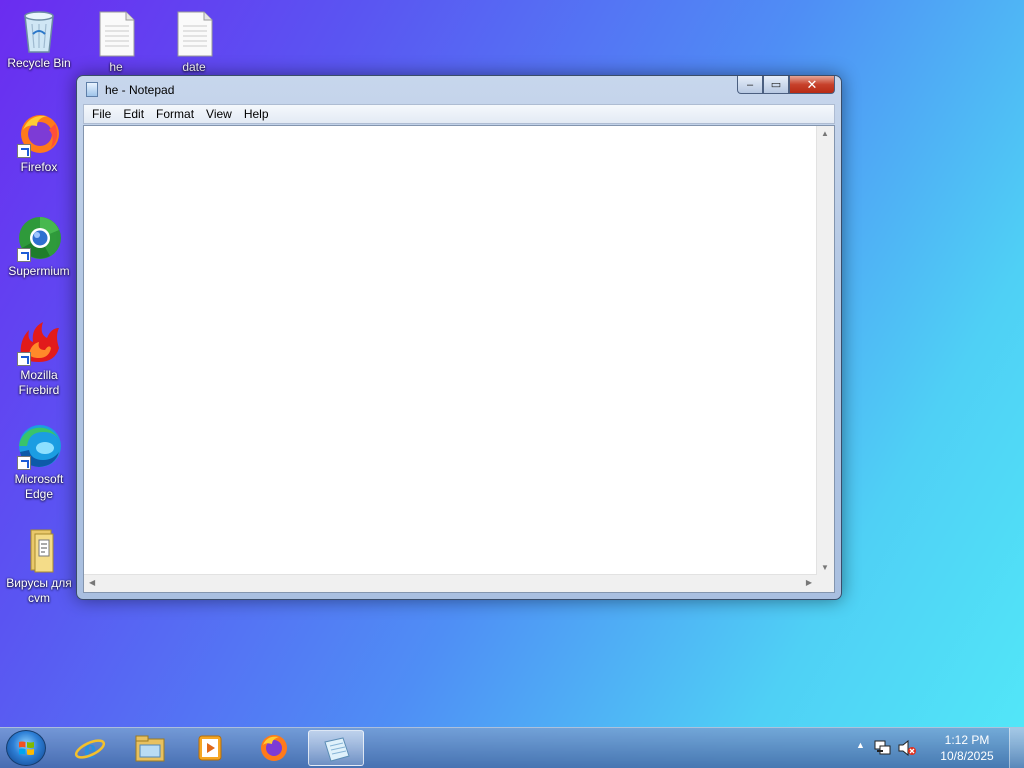 Image resolution: width=1024 pixels, height=768 pixels. What do you see at coordinates (39, 271) in the screenshot?
I see `desktop-icon-label: Supermium` at bounding box center [39, 271].